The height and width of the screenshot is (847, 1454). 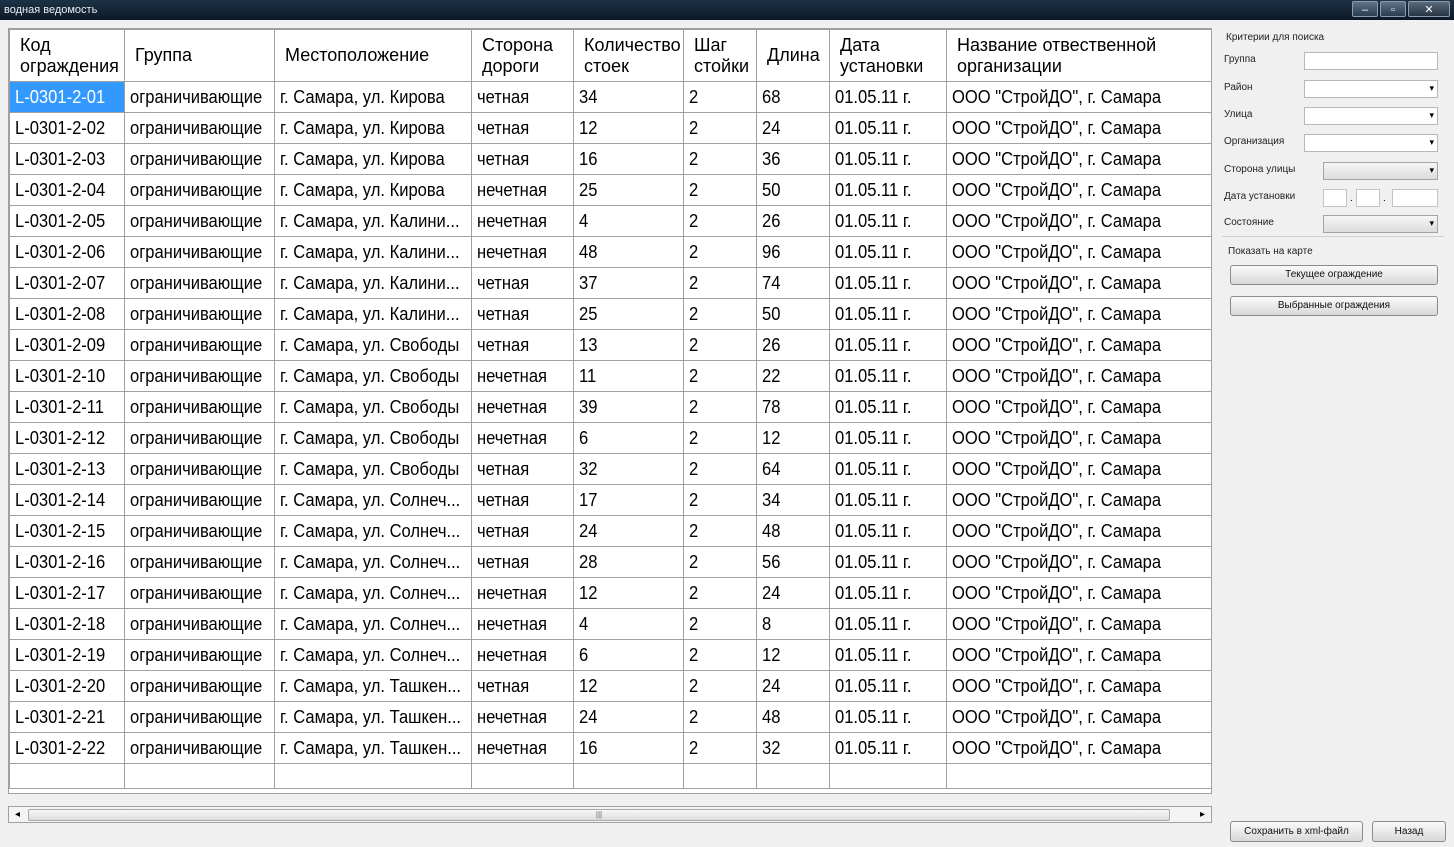 What do you see at coordinates (793, 407) in the screenshot?
I see `cell-length: 78` at bounding box center [793, 407].